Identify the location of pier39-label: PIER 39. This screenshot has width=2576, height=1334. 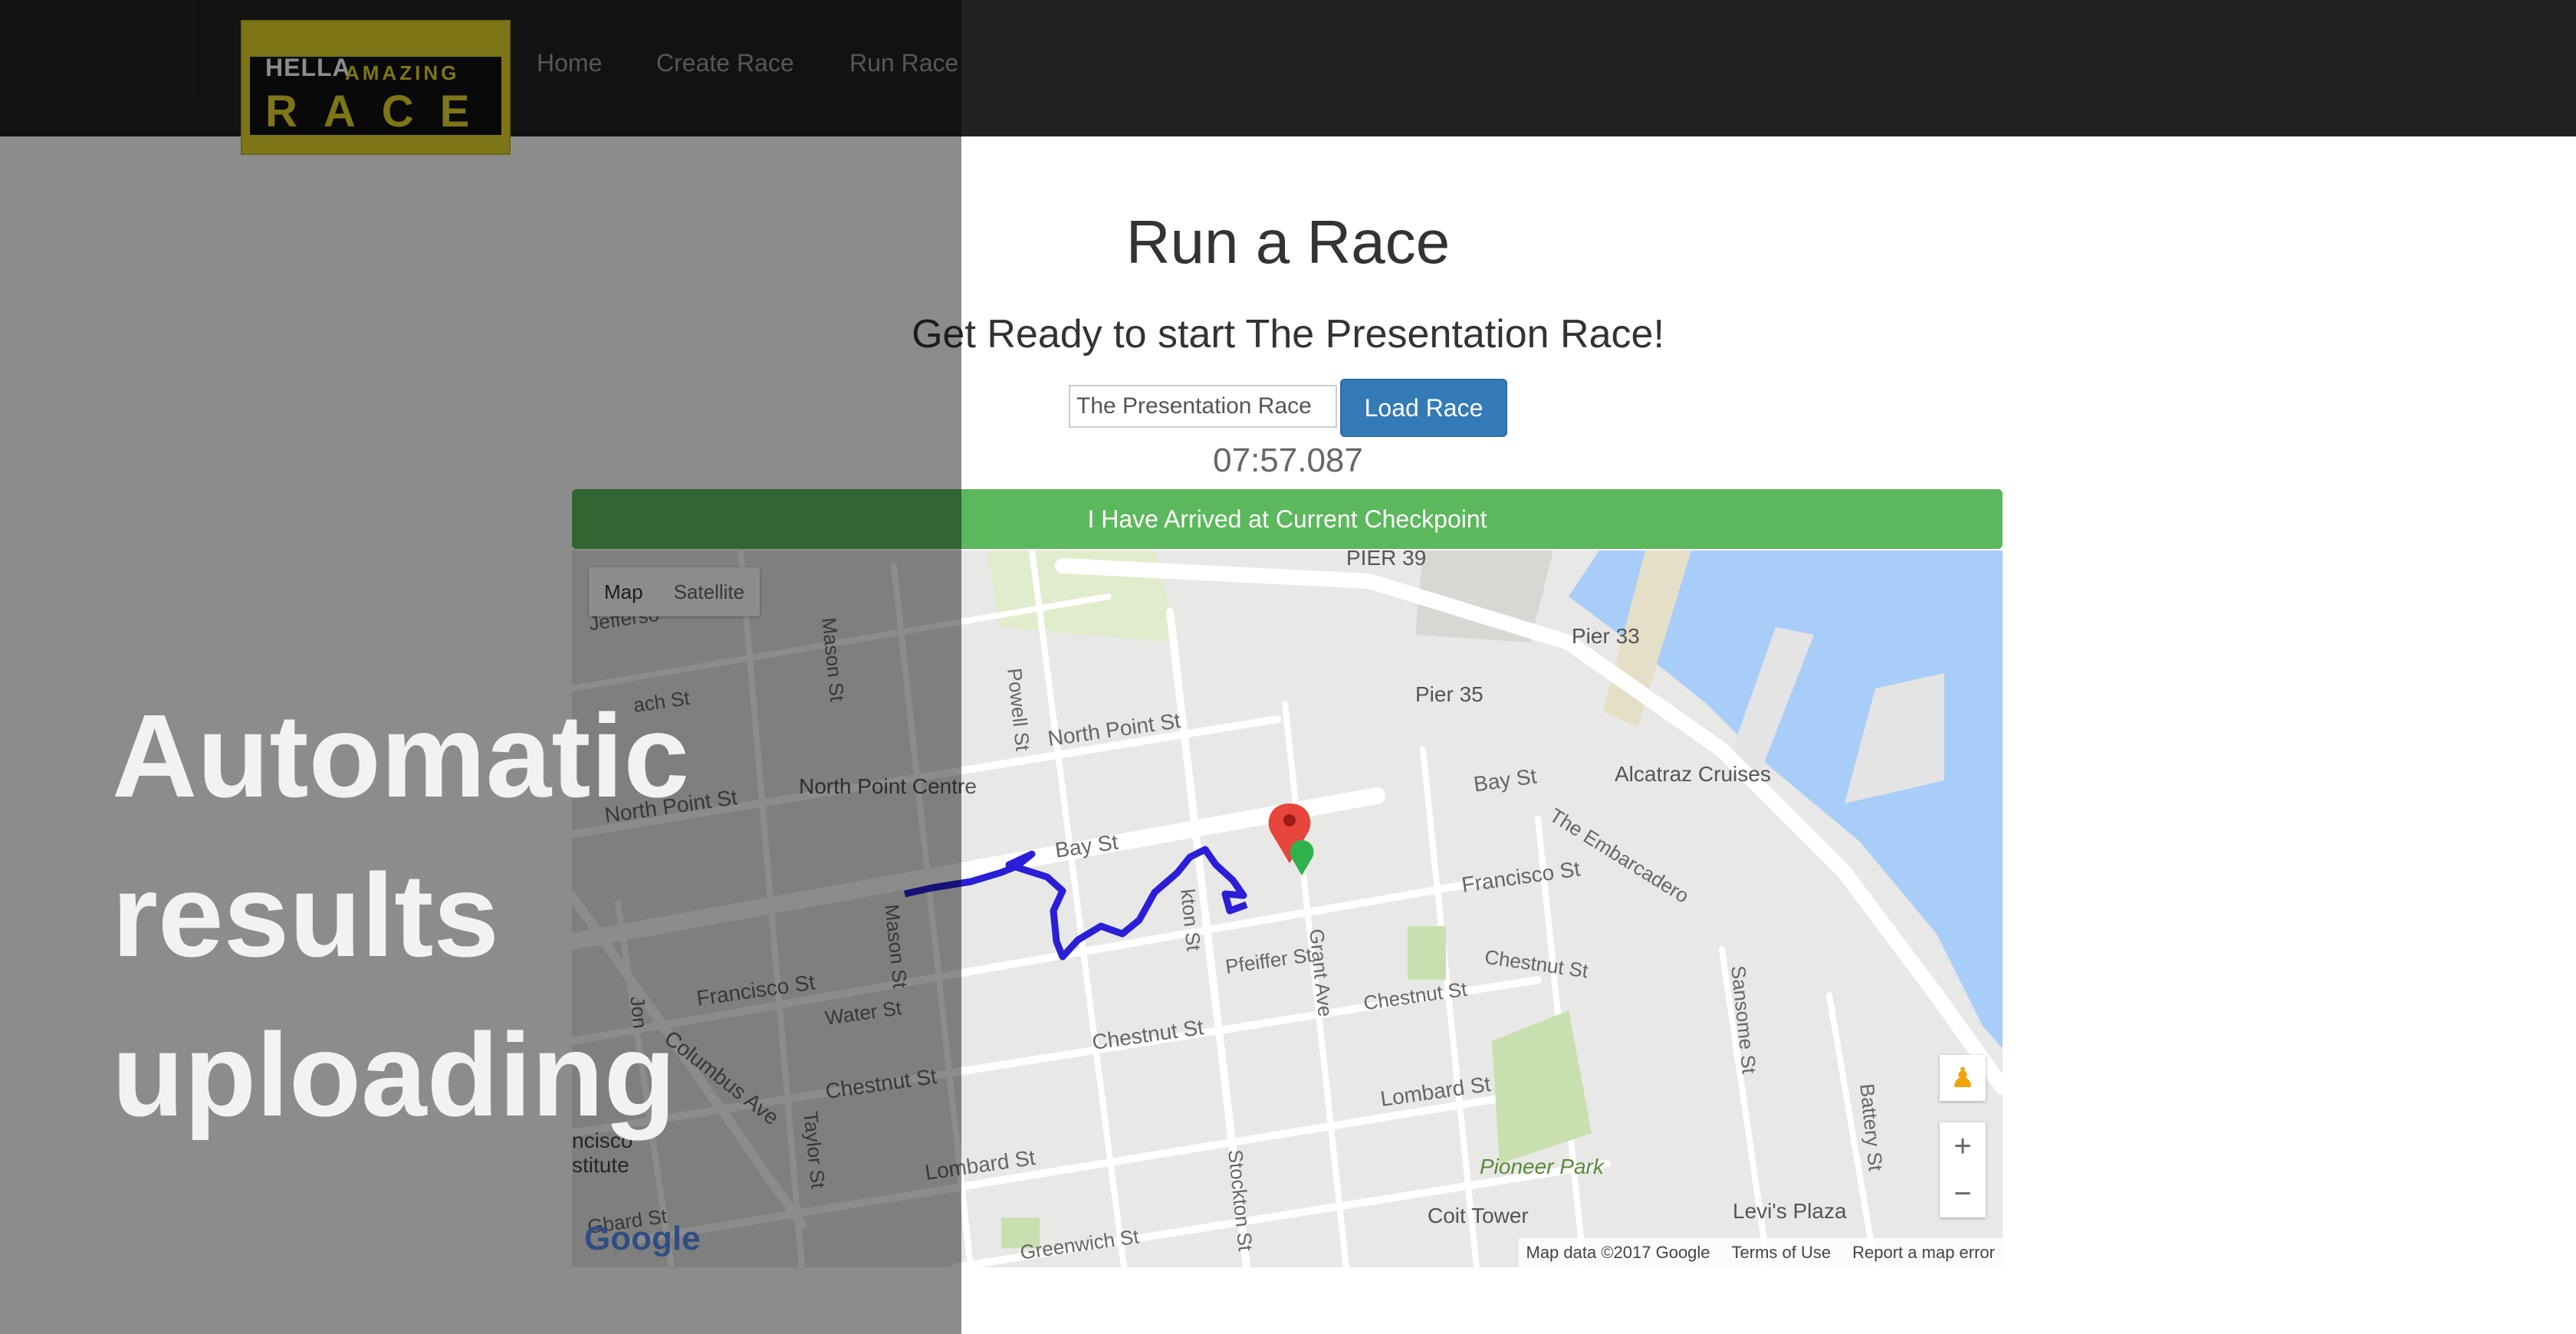
(1387, 560).